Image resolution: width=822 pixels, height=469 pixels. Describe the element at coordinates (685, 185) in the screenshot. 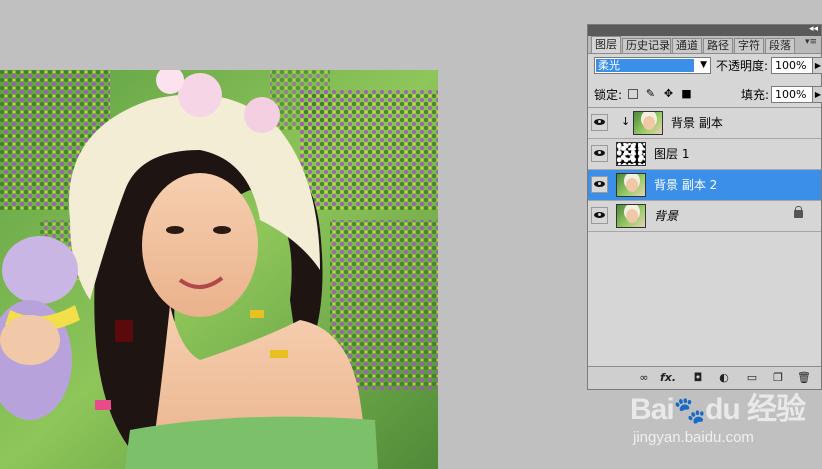

I see `layer-name: 背景 副本 2` at that location.